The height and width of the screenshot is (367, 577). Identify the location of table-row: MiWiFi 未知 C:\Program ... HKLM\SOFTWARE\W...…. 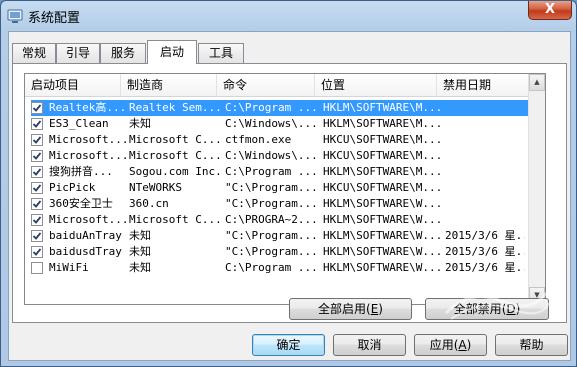
(285, 268).